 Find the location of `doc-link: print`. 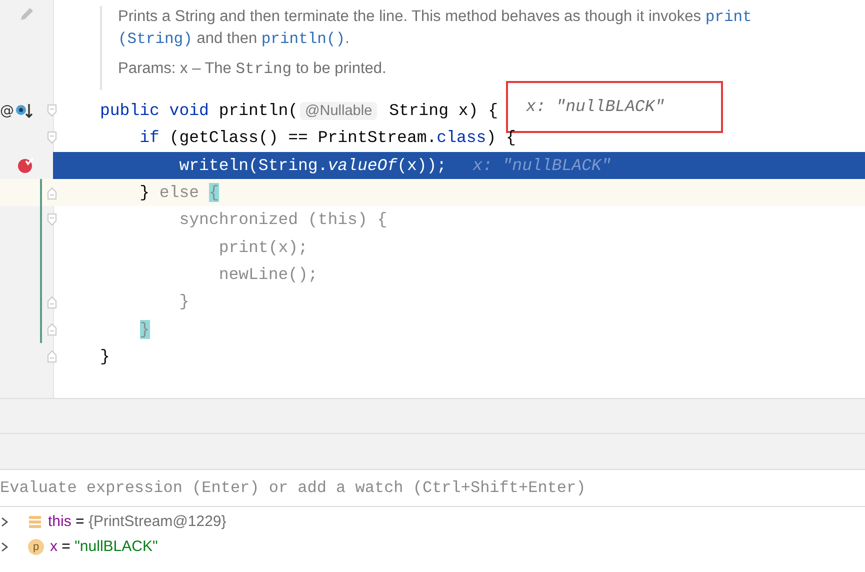

doc-link: print is located at coordinates (728, 17).